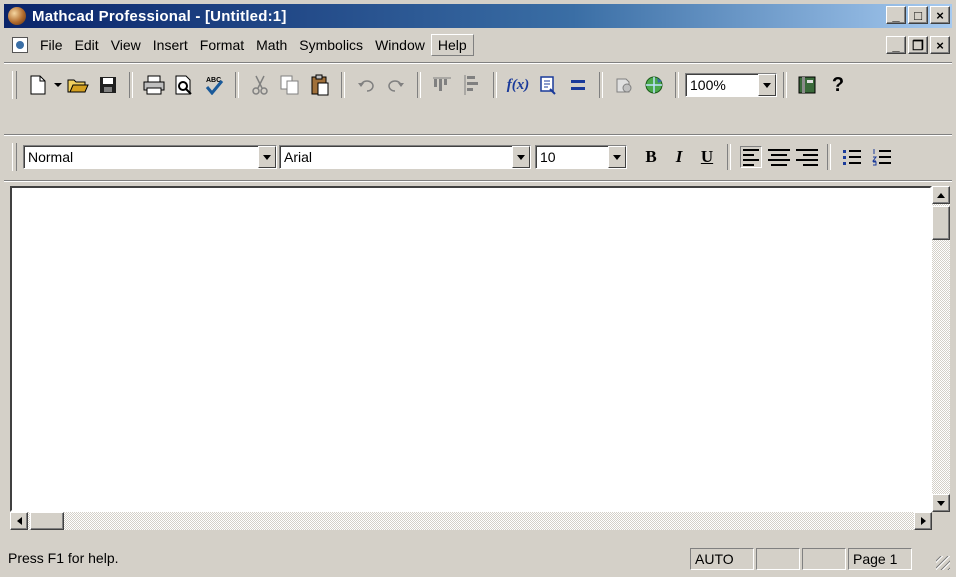 Image resolution: width=956 pixels, height=577 pixels. What do you see at coordinates (400, 45) in the screenshot?
I see `menu-window: Window` at bounding box center [400, 45].